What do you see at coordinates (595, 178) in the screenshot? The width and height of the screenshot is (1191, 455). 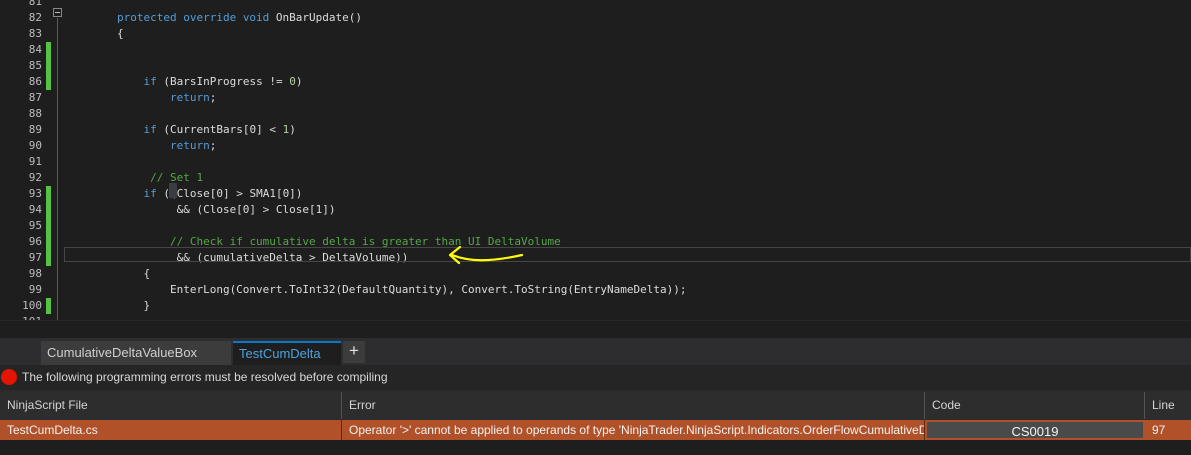 I see `code-line: 92 // Set 1` at bounding box center [595, 178].